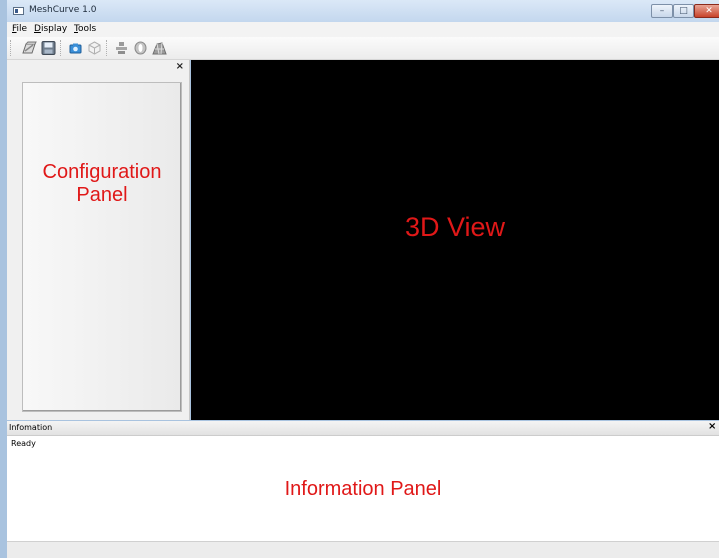 The width and height of the screenshot is (719, 558). What do you see at coordinates (363, 428) in the screenshot?
I see `information-dock-header: Infomation ×` at bounding box center [363, 428].